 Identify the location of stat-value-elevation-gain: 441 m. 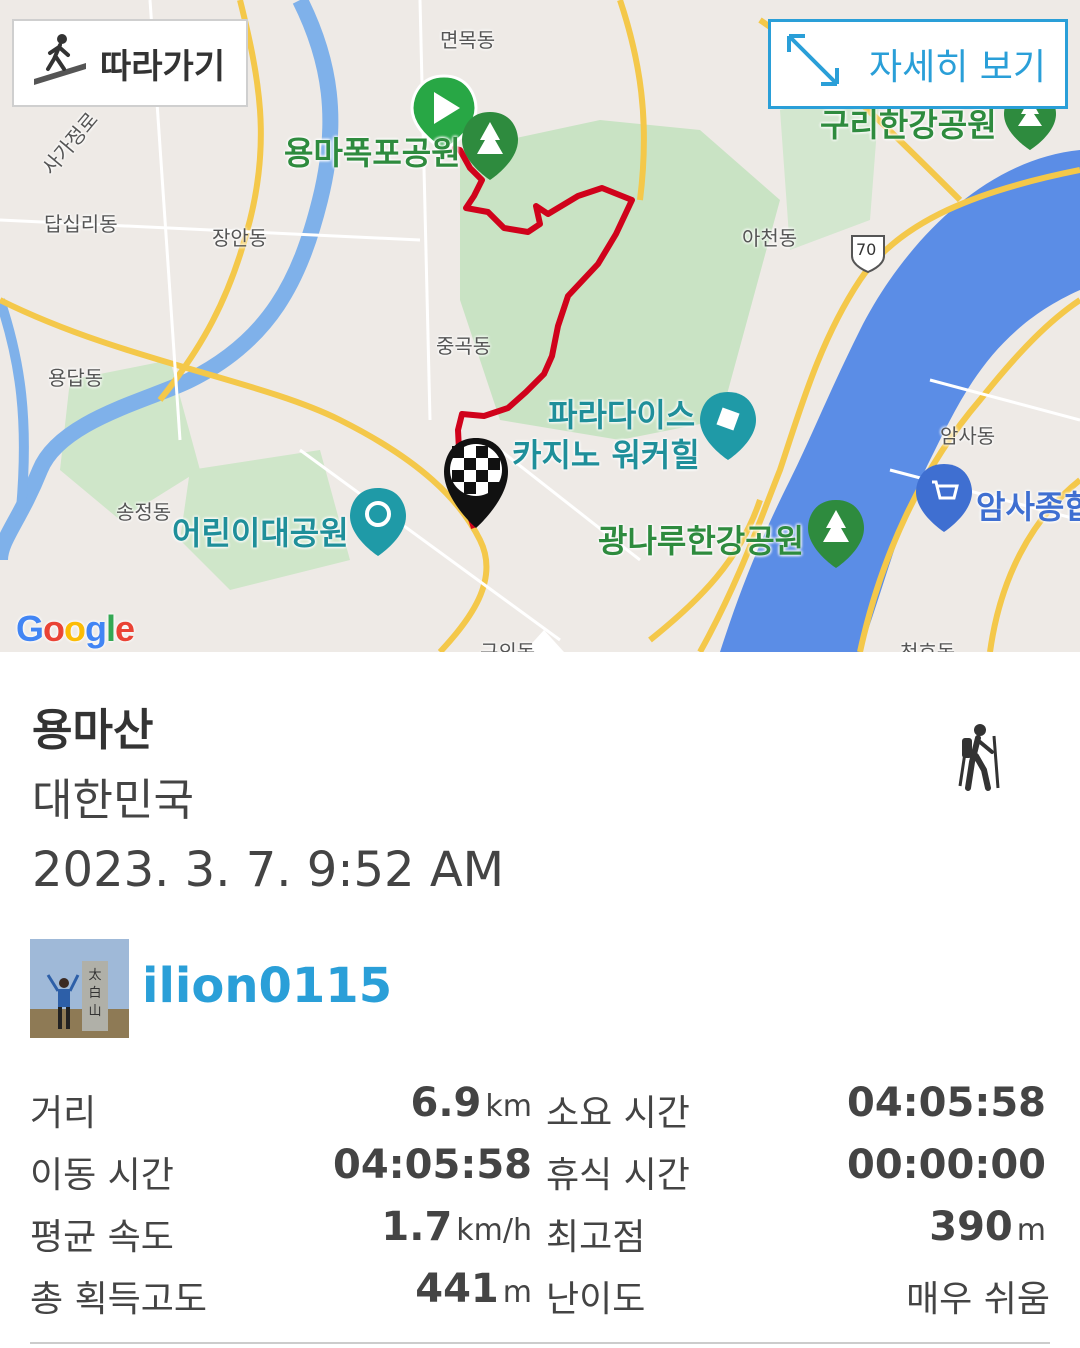
(473, 1289).